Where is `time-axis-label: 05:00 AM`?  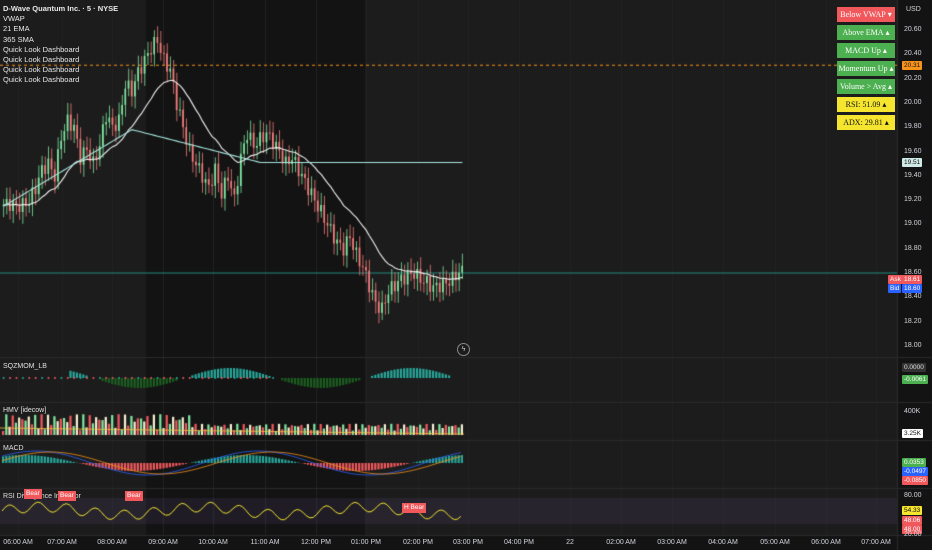
time-axis-label: 05:00 AM is located at coordinates (775, 542).